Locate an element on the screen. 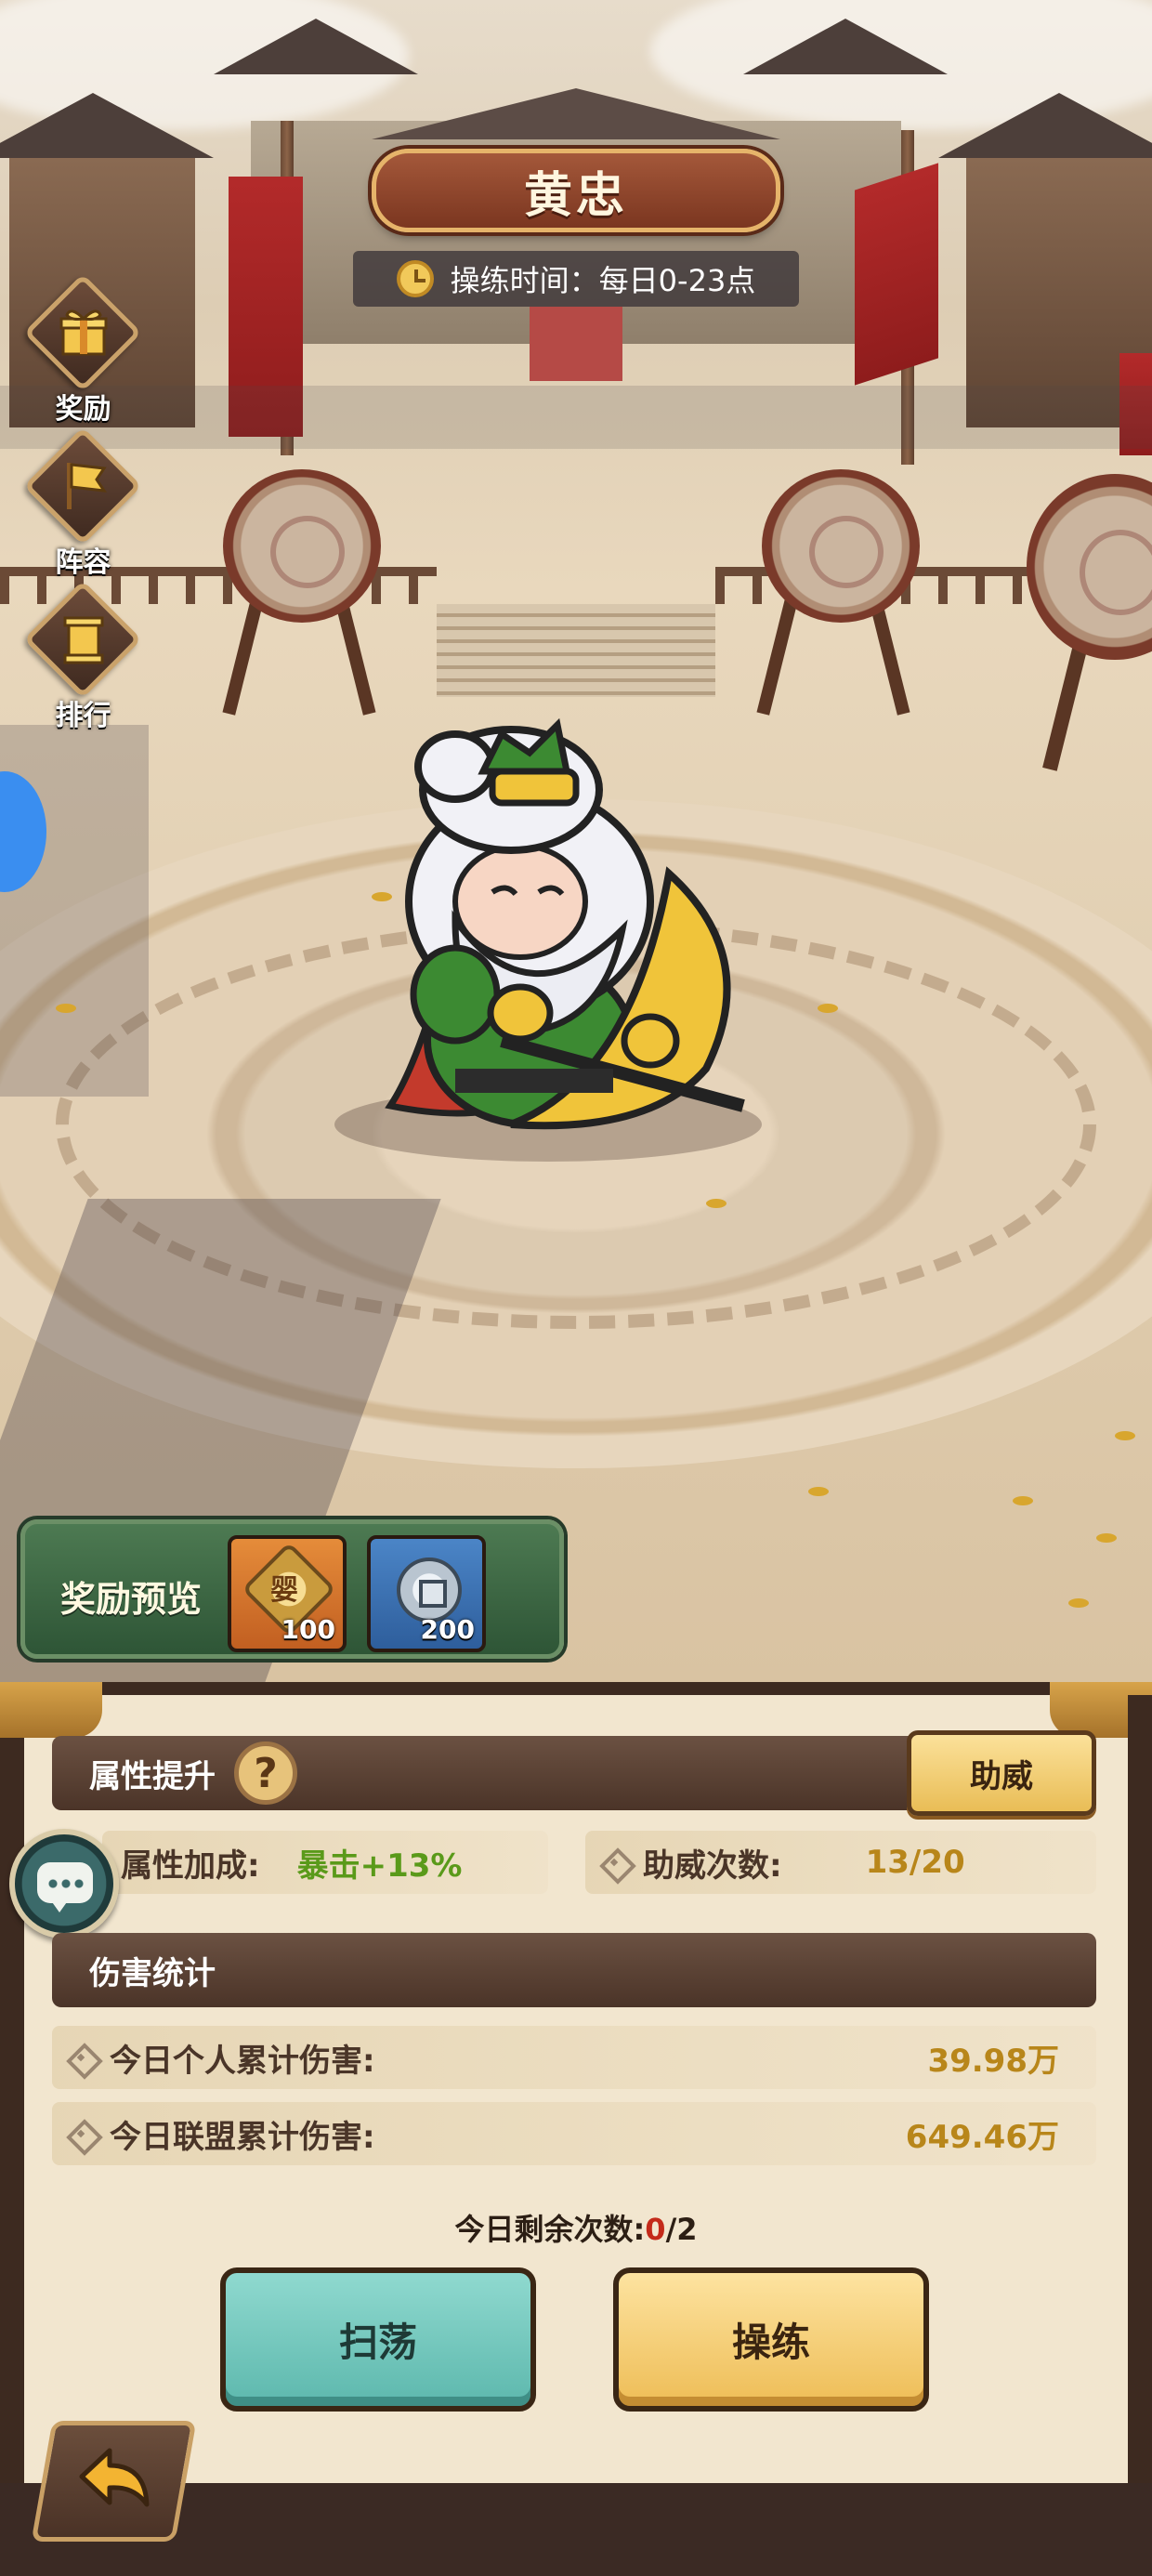  personal-damage-value: 39.98万 is located at coordinates (993, 2061).